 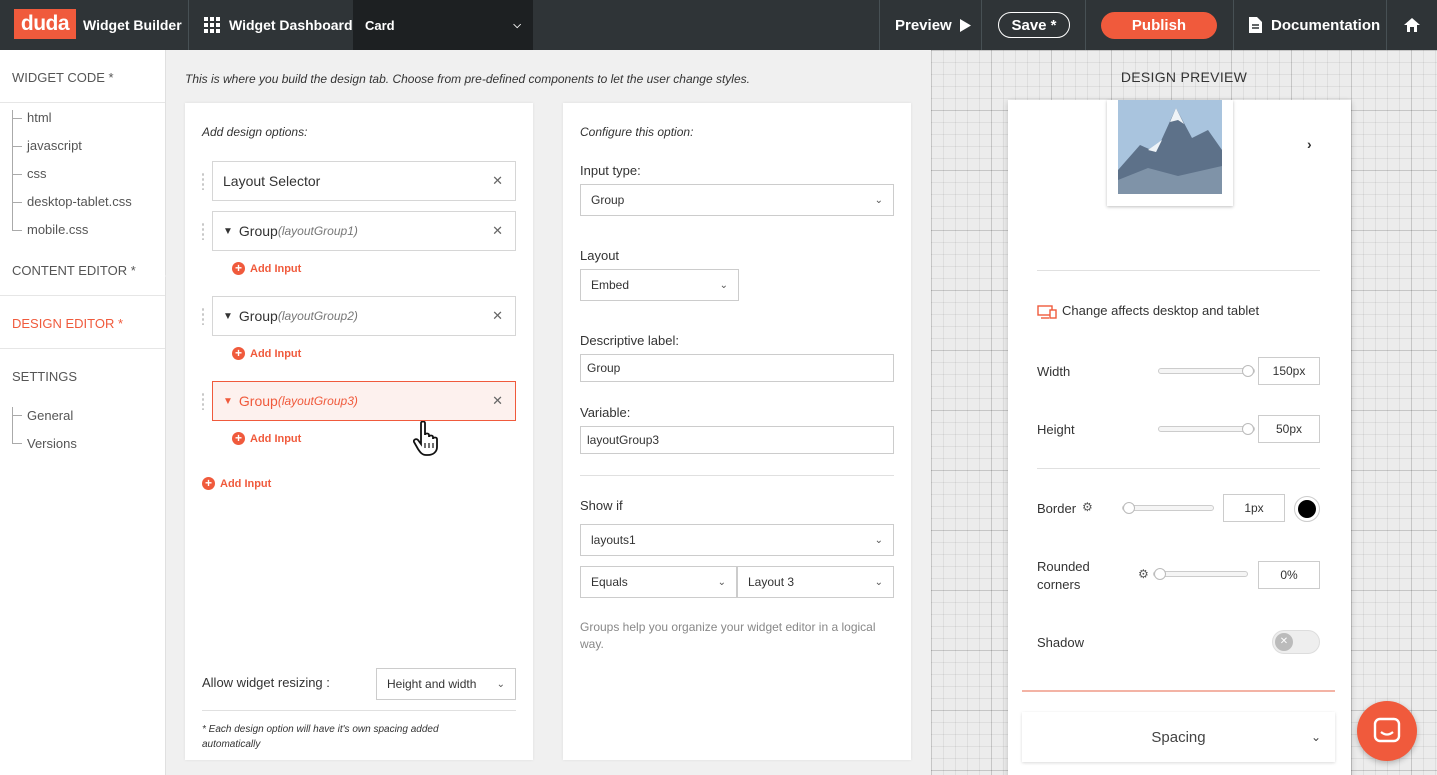 I want to click on show-if-value-select: Layout 3 ⌄, so click(x=815, y=582).